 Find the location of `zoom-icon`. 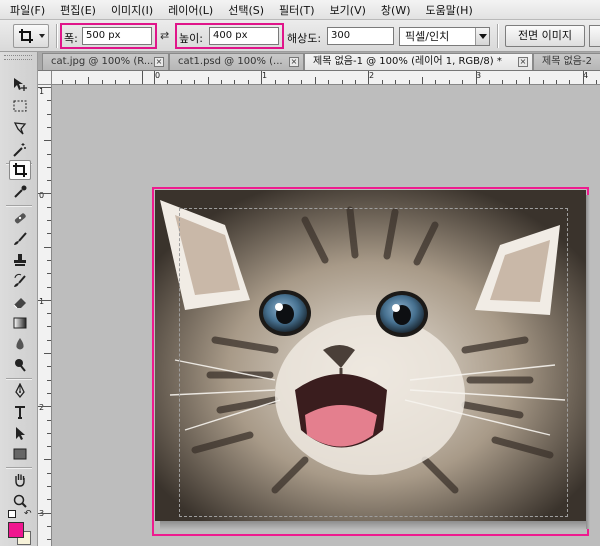

zoom-icon is located at coordinates (20, 501).